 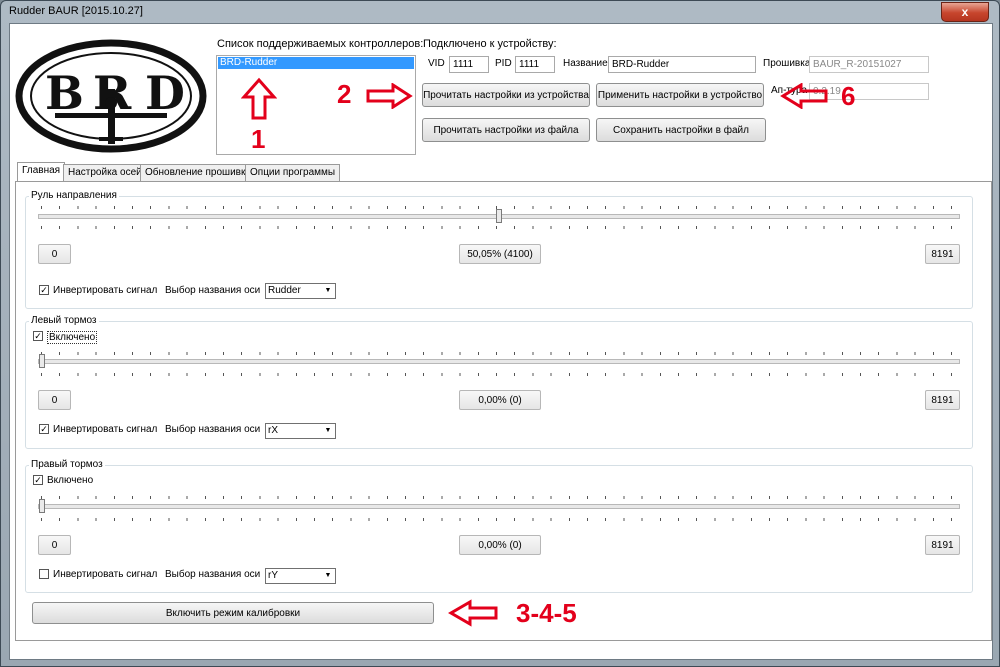 What do you see at coordinates (848, 96) in the screenshot?
I see `annotation-6: 6` at bounding box center [848, 96].